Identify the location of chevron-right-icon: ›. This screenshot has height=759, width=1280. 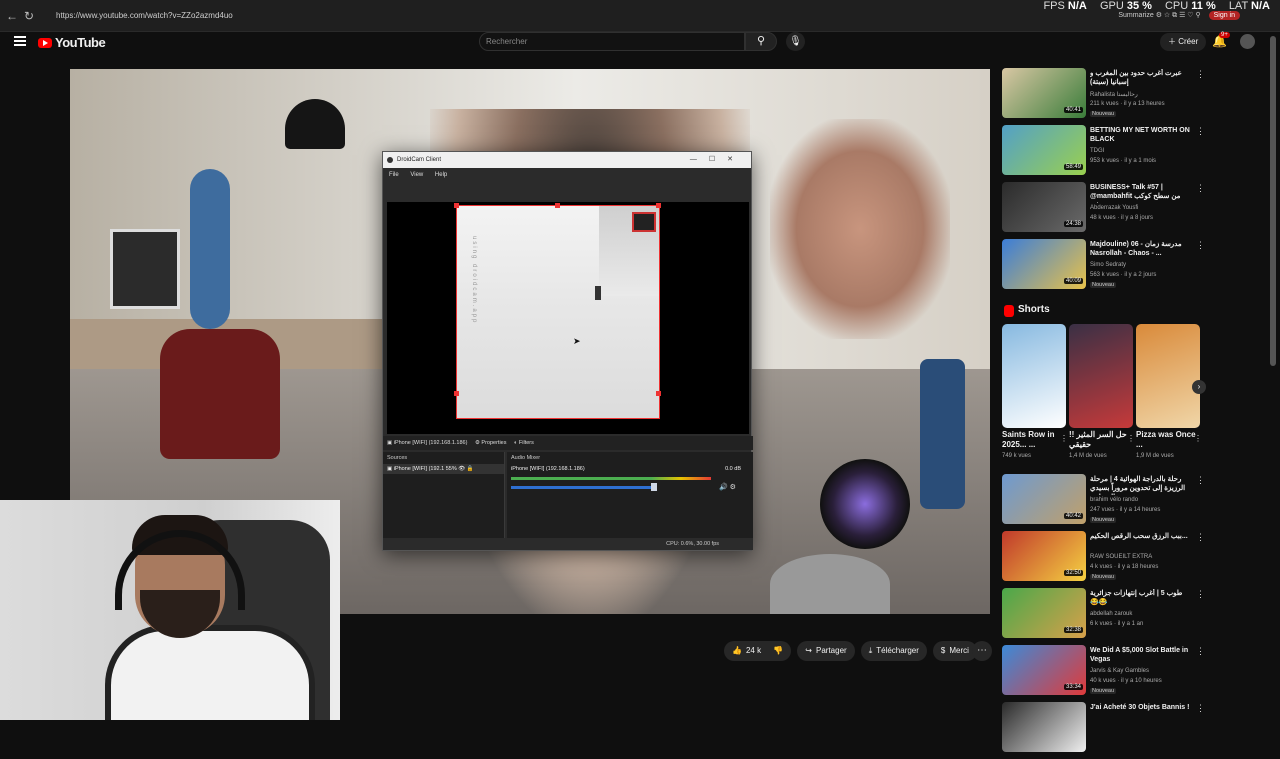
(1199, 387).